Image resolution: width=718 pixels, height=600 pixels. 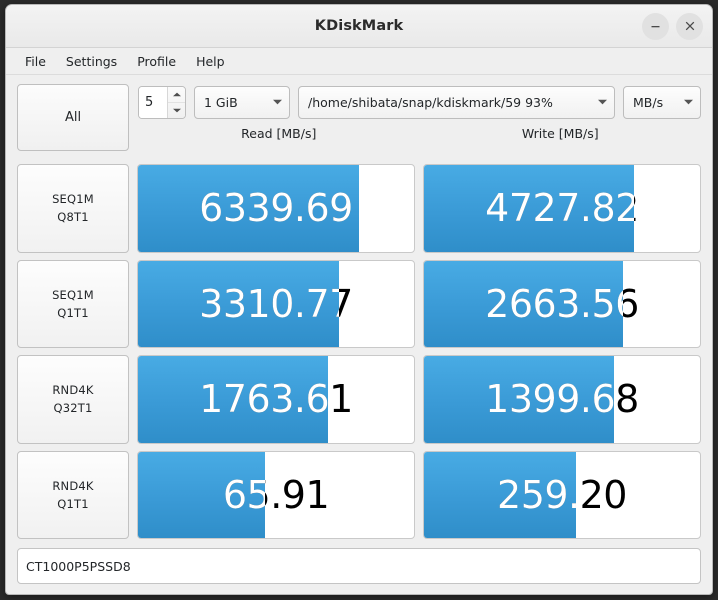 What do you see at coordinates (210, 61) in the screenshot?
I see `menu-item-help: Help` at bounding box center [210, 61].